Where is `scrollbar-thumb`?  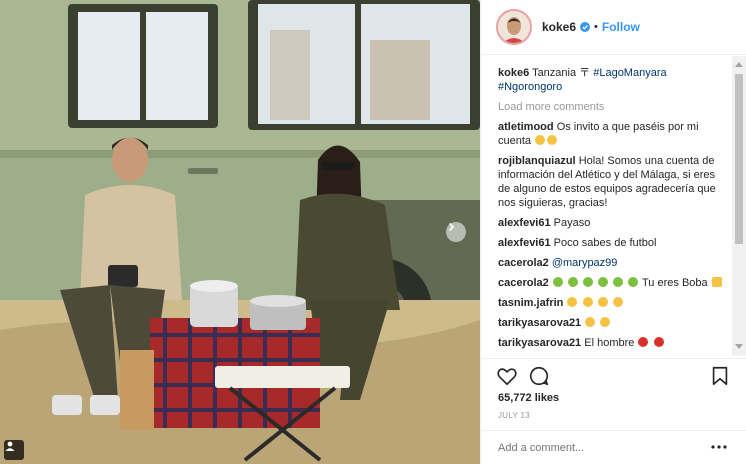 scrollbar-thumb is located at coordinates (739, 159).